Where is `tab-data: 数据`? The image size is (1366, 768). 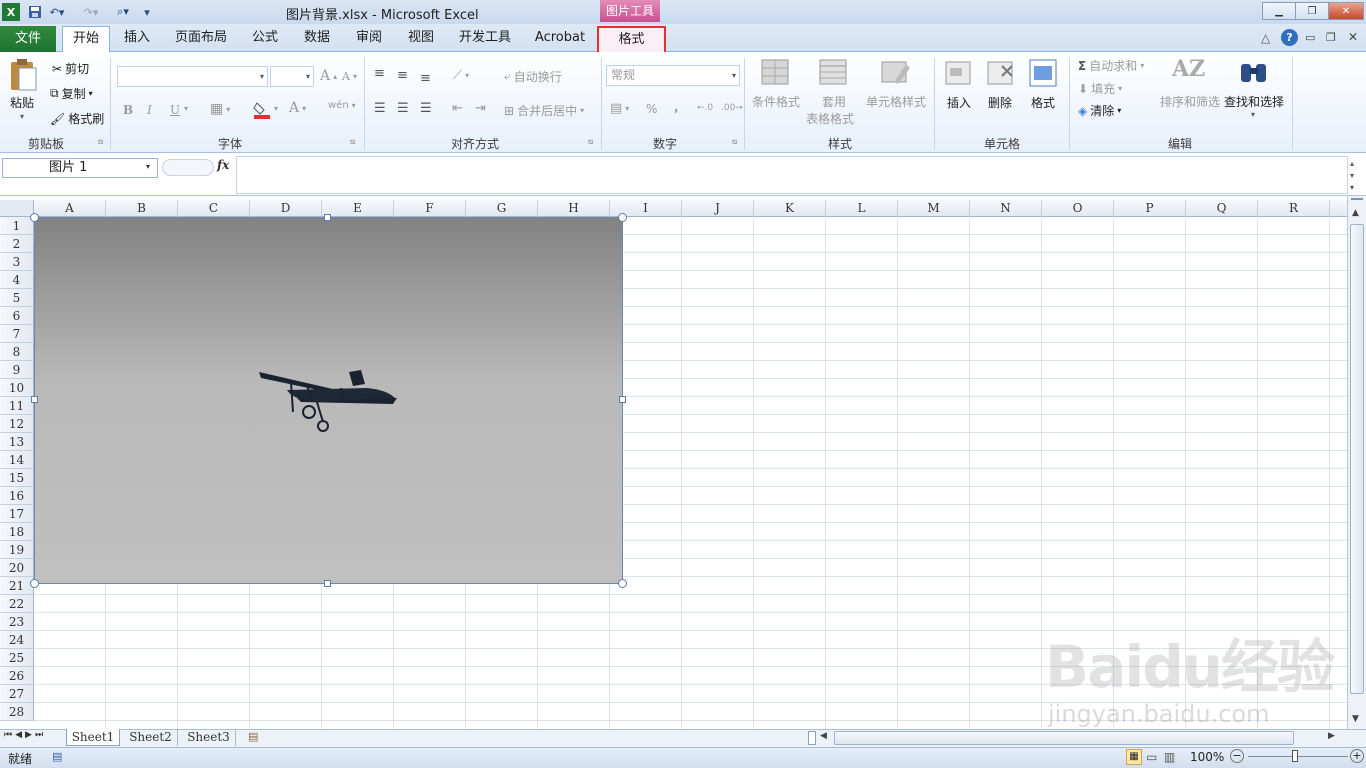
tab-data: 数据 is located at coordinates (317, 39).